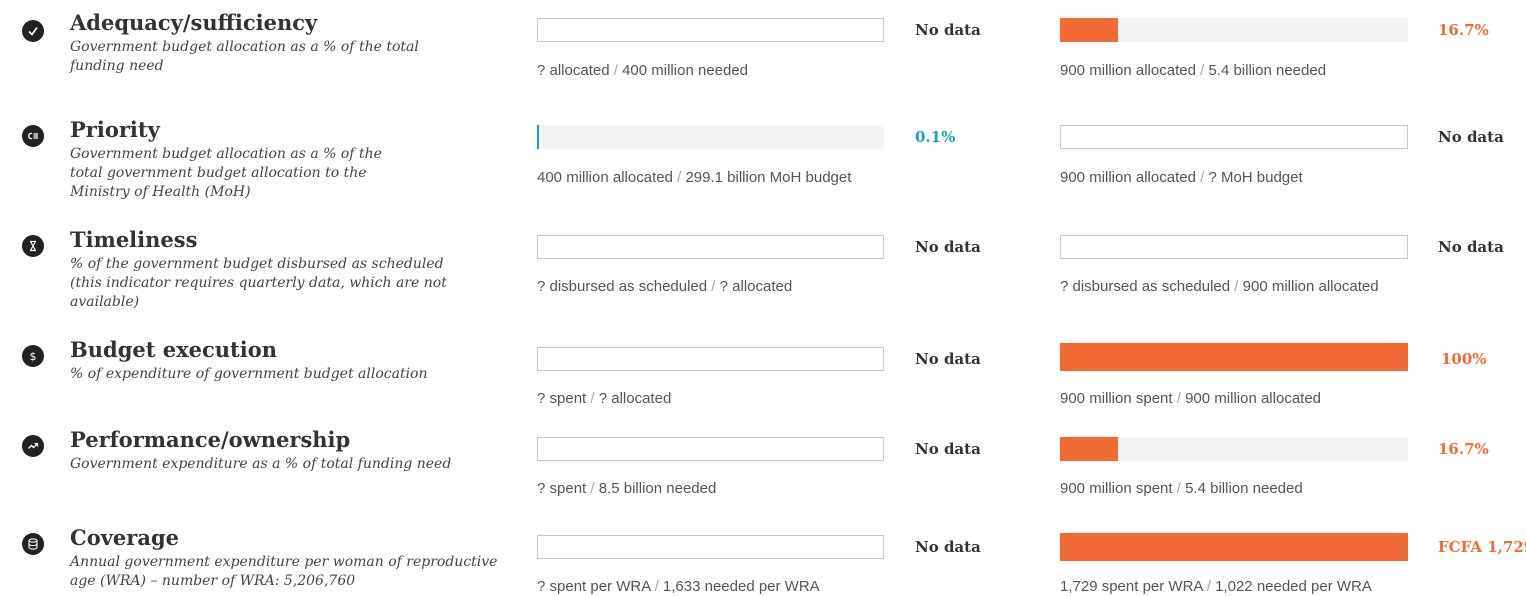 The height and width of the screenshot is (596, 1526). Describe the element at coordinates (194, 22) in the screenshot. I see `indicator-title: Adequacy/sufficiency` at that location.